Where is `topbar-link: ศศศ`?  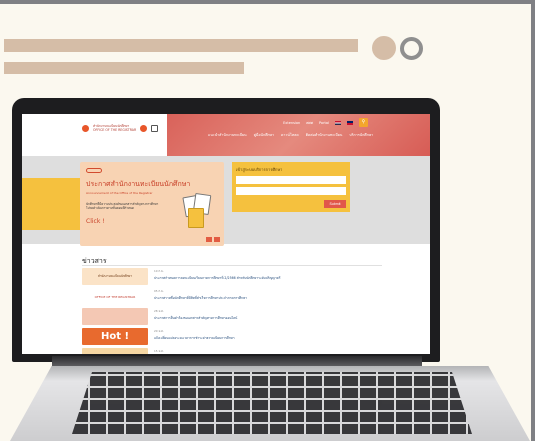
topbar-link: ศศศ is located at coordinates (309, 123).